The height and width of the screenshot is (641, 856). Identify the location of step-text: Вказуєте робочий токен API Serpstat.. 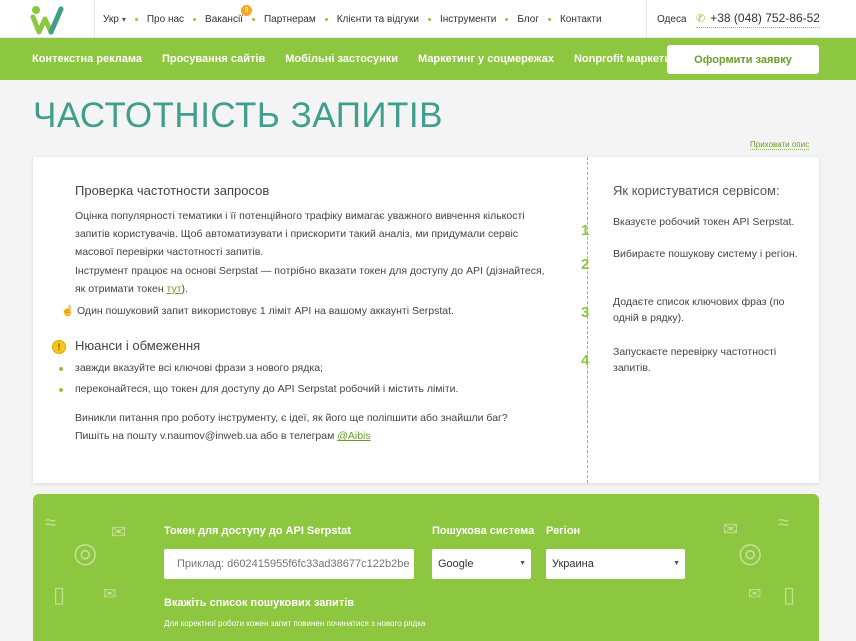
(704, 222).